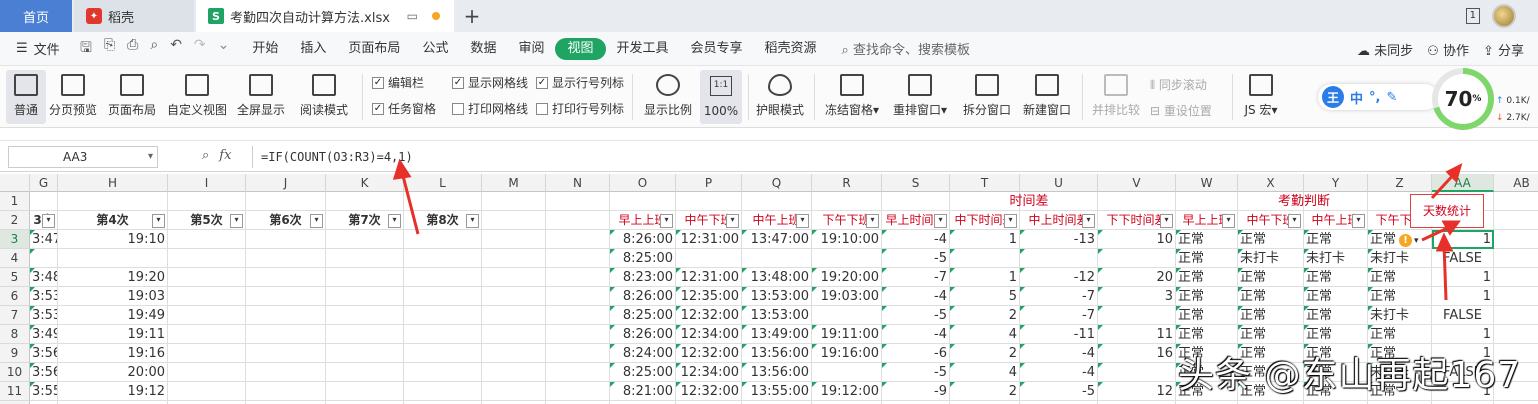 This screenshot has width=1538, height=404. I want to click on cell-x2: 中午下班, so click(1271, 220).